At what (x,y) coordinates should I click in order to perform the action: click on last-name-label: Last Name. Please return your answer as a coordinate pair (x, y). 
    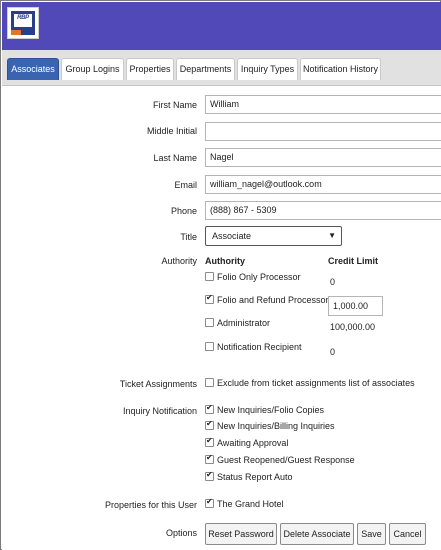
    Looking at the image, I should click on (175, 158).